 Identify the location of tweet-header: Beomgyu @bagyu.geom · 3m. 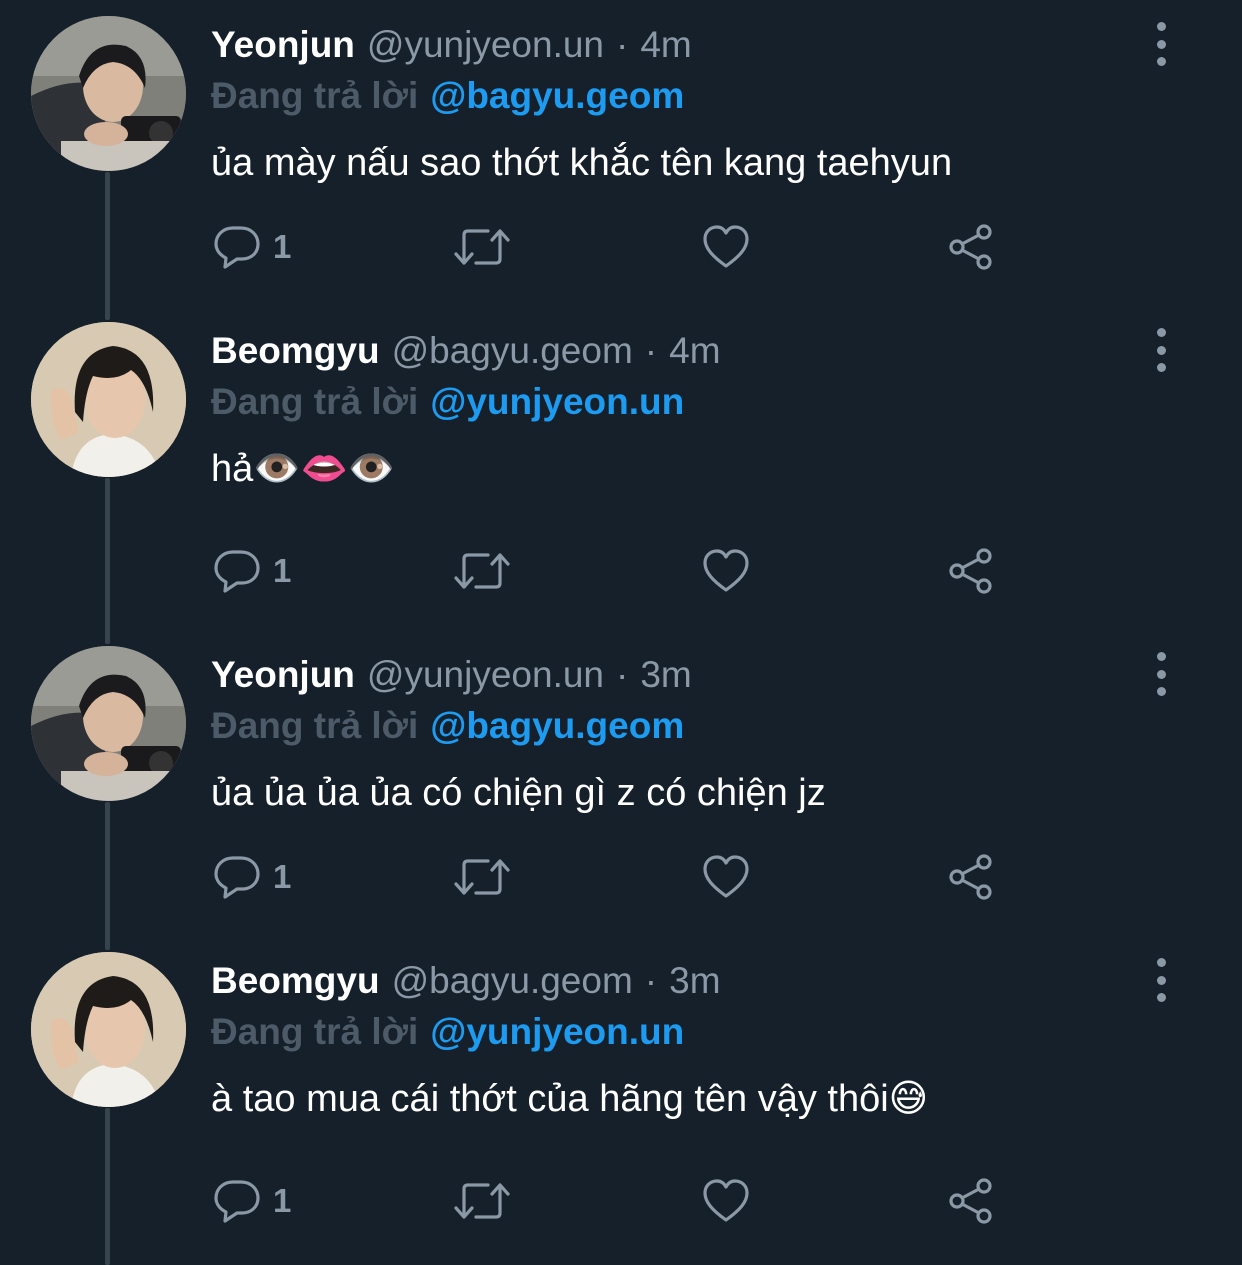
(466, 981).